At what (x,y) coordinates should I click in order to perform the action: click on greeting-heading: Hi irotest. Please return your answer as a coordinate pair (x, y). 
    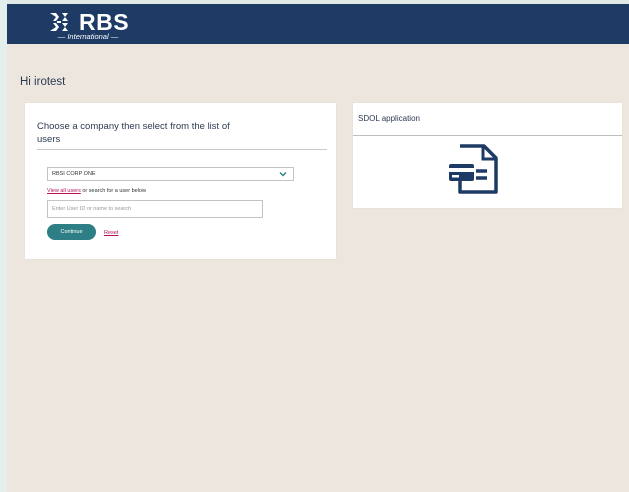
    Looking at the image, I should click on (43, 82).